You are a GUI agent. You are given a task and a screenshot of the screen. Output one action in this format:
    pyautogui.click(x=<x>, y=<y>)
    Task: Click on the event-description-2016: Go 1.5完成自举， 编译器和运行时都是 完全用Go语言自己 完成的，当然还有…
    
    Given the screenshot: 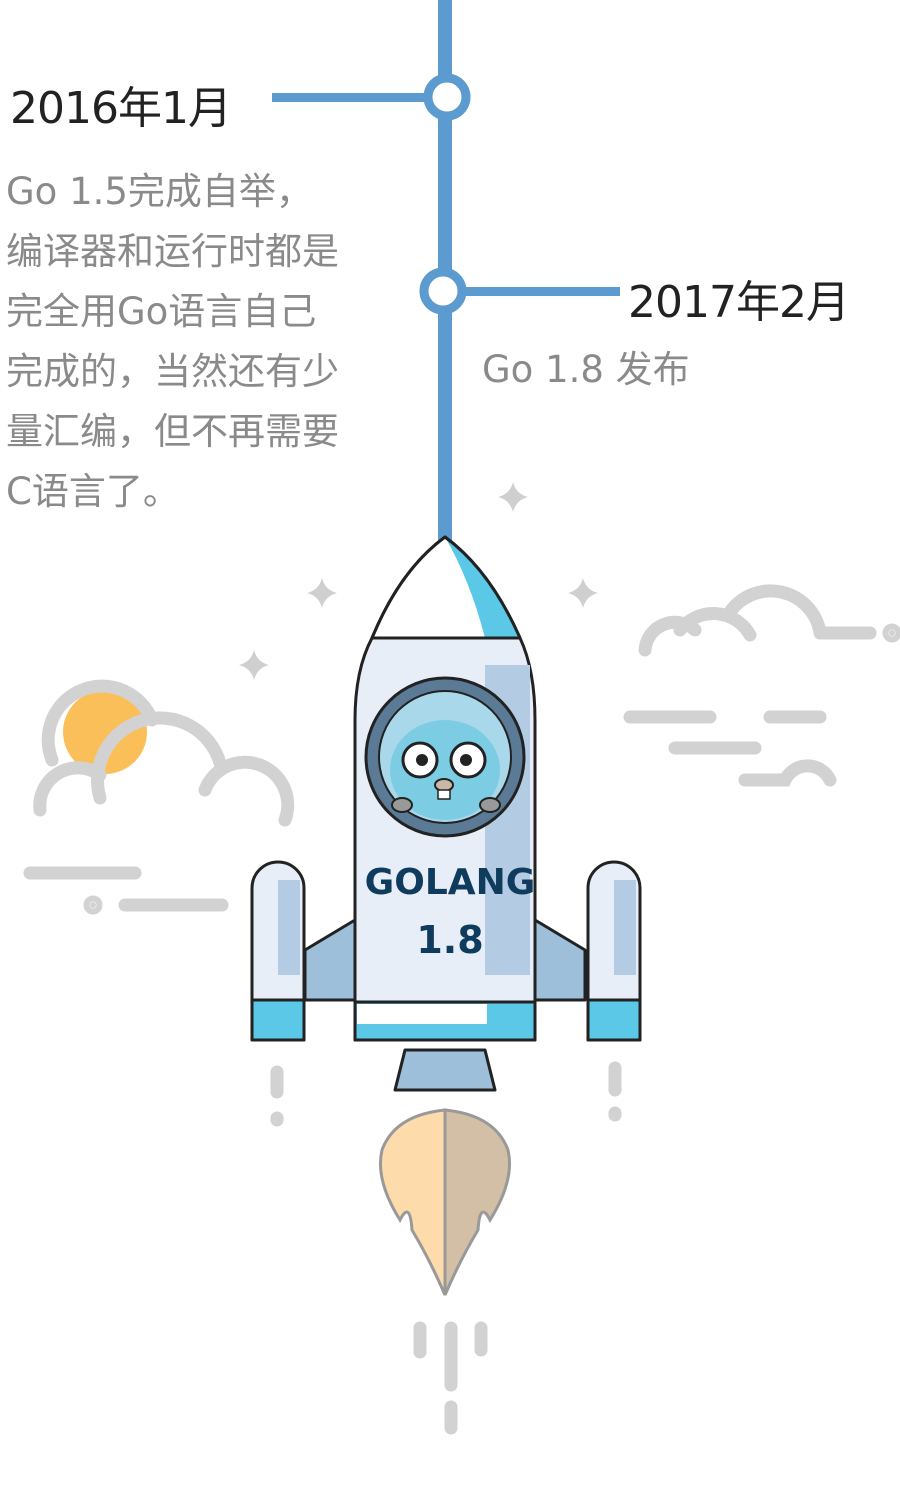 What is the action you would take?
    pyautogui.click(x=172, y=342)
    